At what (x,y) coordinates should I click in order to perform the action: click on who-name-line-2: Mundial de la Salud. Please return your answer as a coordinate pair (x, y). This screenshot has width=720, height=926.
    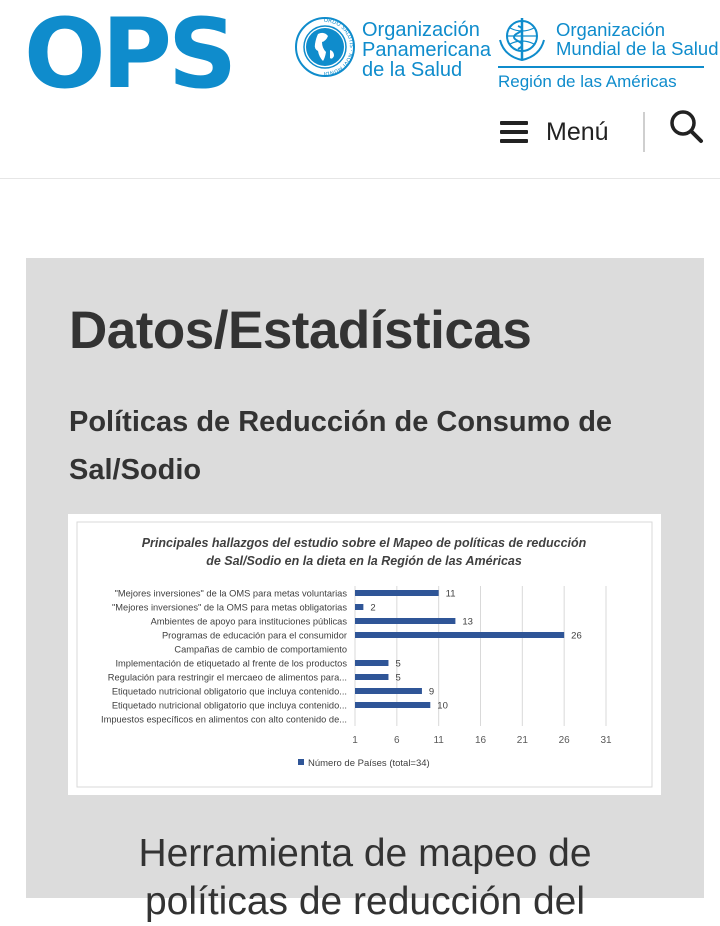
    Looking at the image, I should click on (637, 48).